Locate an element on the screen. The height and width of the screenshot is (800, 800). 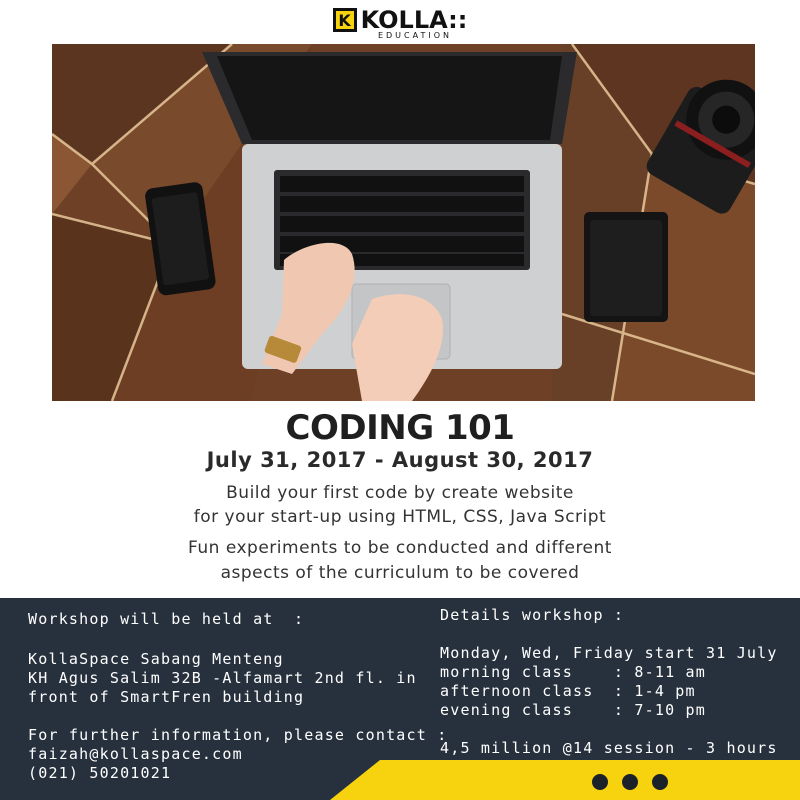
brand-subtitle: EDUCATION is located at coordinates (415, 35).